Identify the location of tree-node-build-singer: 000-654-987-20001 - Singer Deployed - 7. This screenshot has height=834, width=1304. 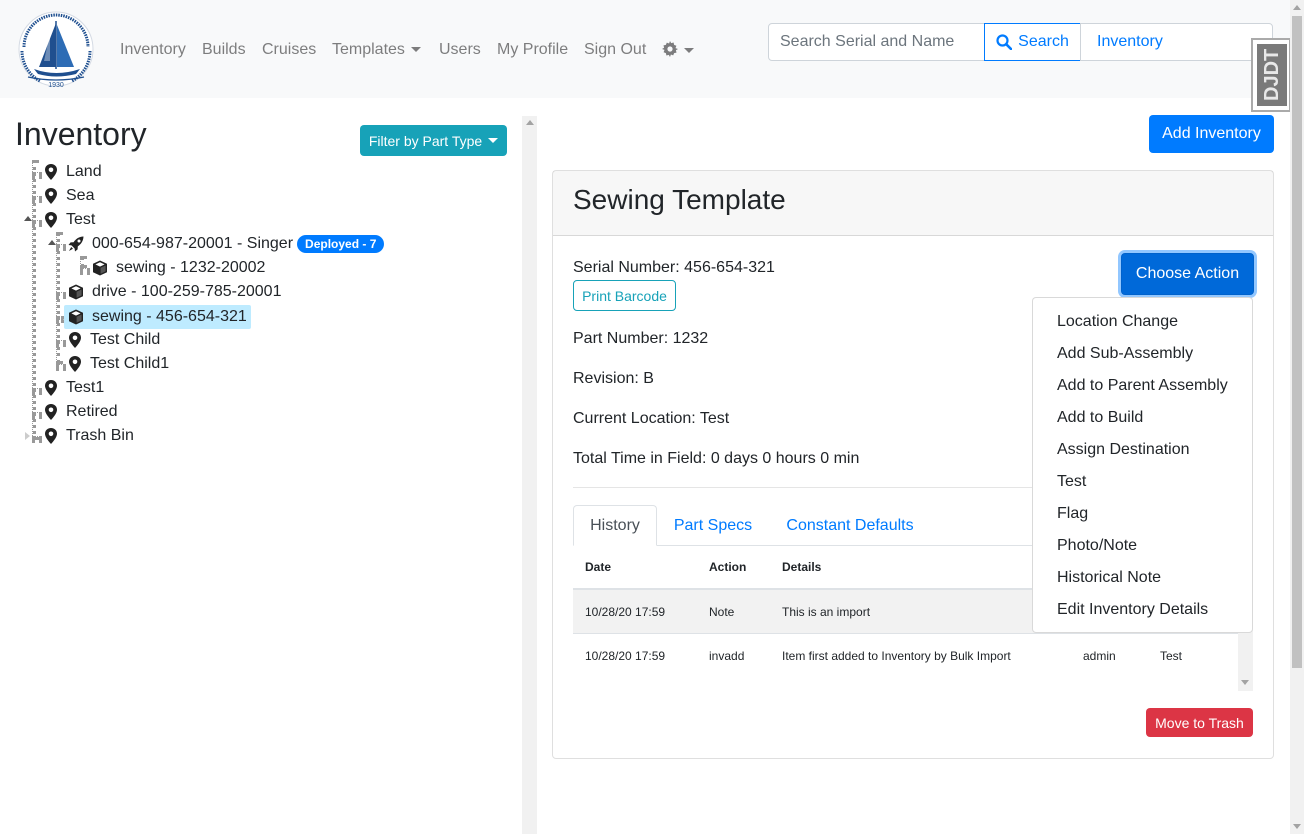
(226, 244).